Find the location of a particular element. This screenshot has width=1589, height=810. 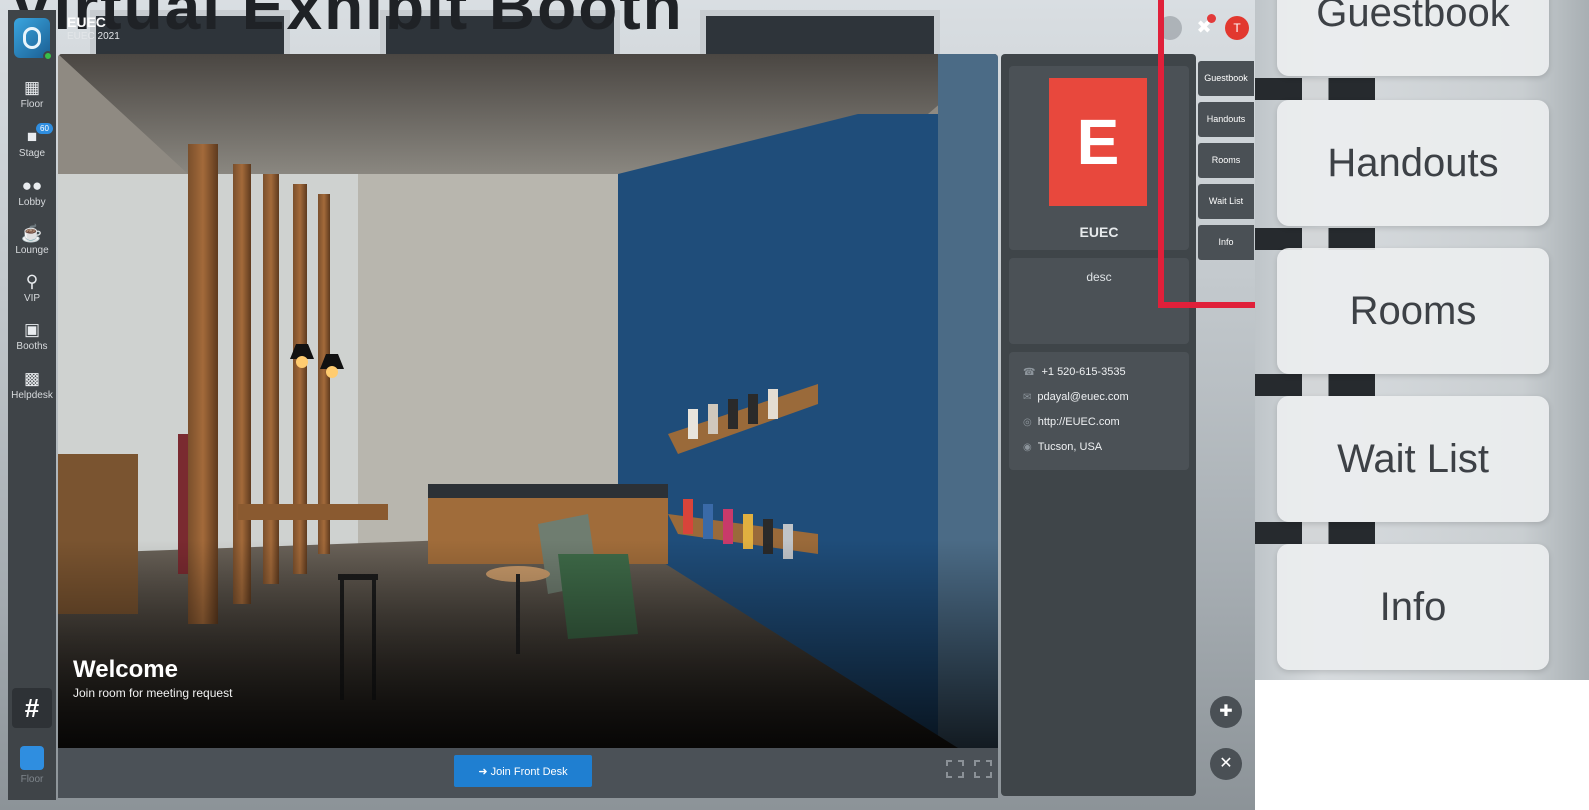

sidebar-item-floor: ▦ Floor is located at coordinates (32, 94).